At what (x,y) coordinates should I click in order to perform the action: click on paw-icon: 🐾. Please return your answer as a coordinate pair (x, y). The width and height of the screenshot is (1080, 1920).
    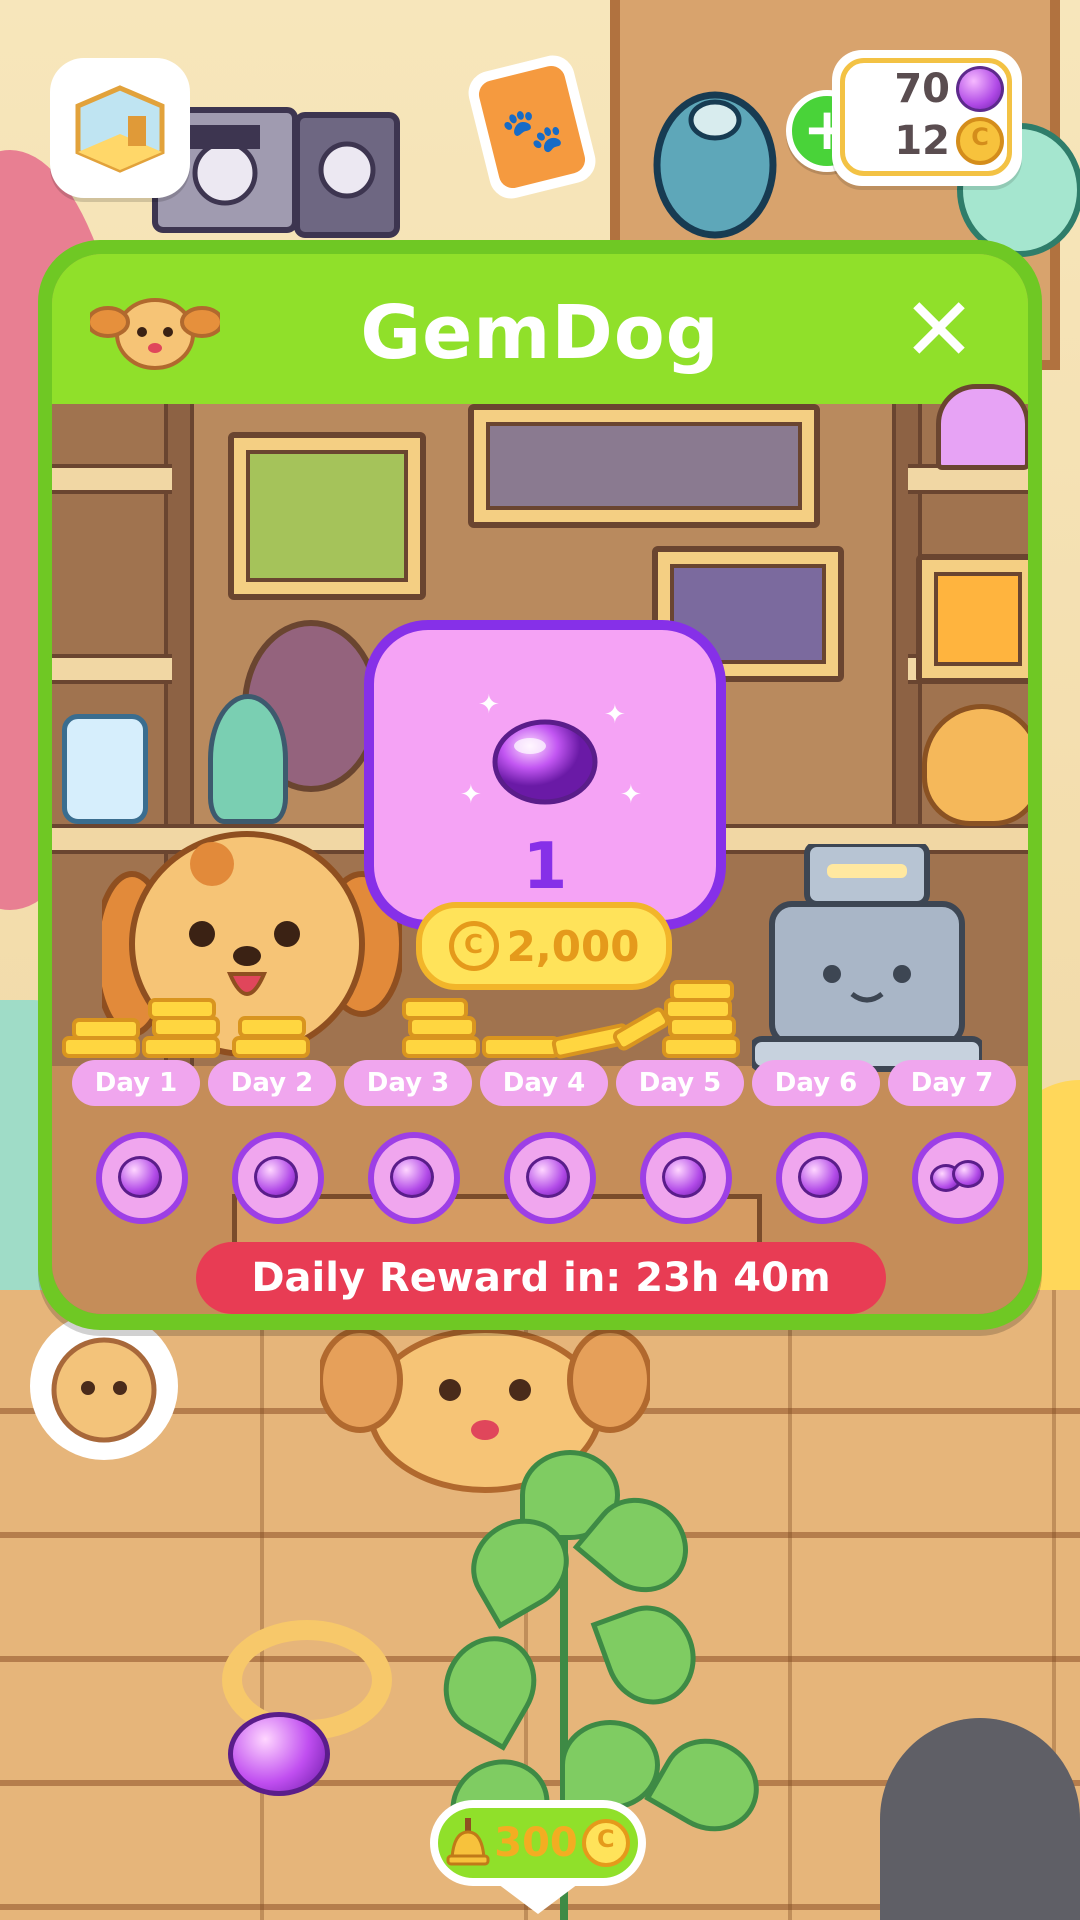
    Looking at the image, I should click on (533, 131).